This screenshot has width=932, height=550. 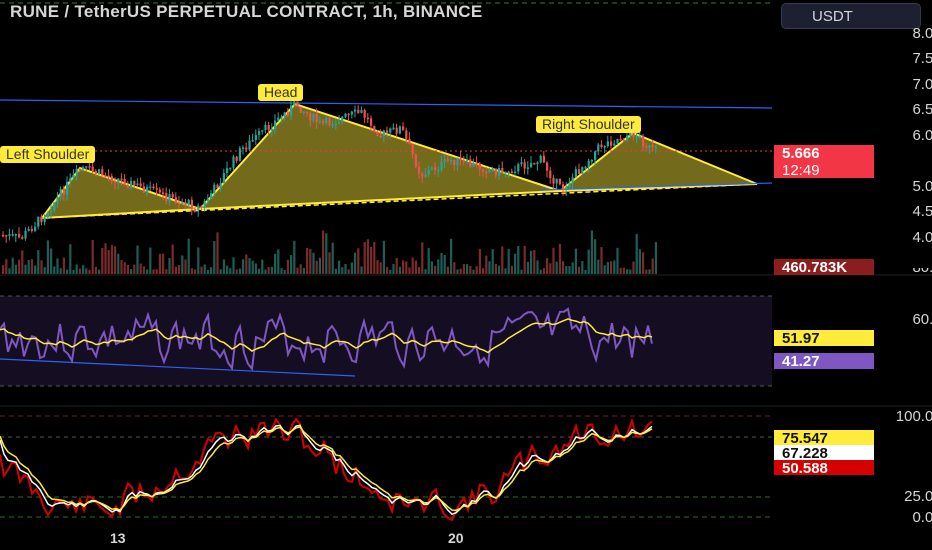 I want to click on right-shoulder-label: Right Shoulder, so click(x=588, y=124).